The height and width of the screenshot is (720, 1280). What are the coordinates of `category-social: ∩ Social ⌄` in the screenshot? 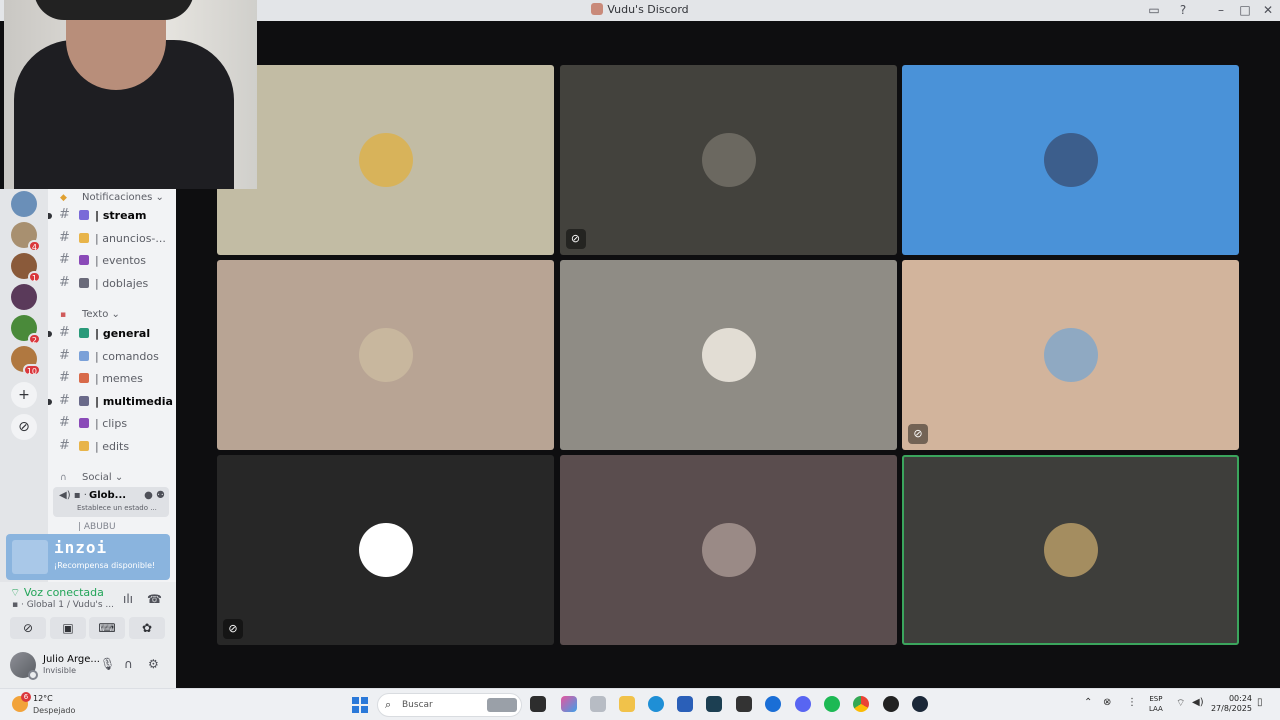 It's located at (91, 477).